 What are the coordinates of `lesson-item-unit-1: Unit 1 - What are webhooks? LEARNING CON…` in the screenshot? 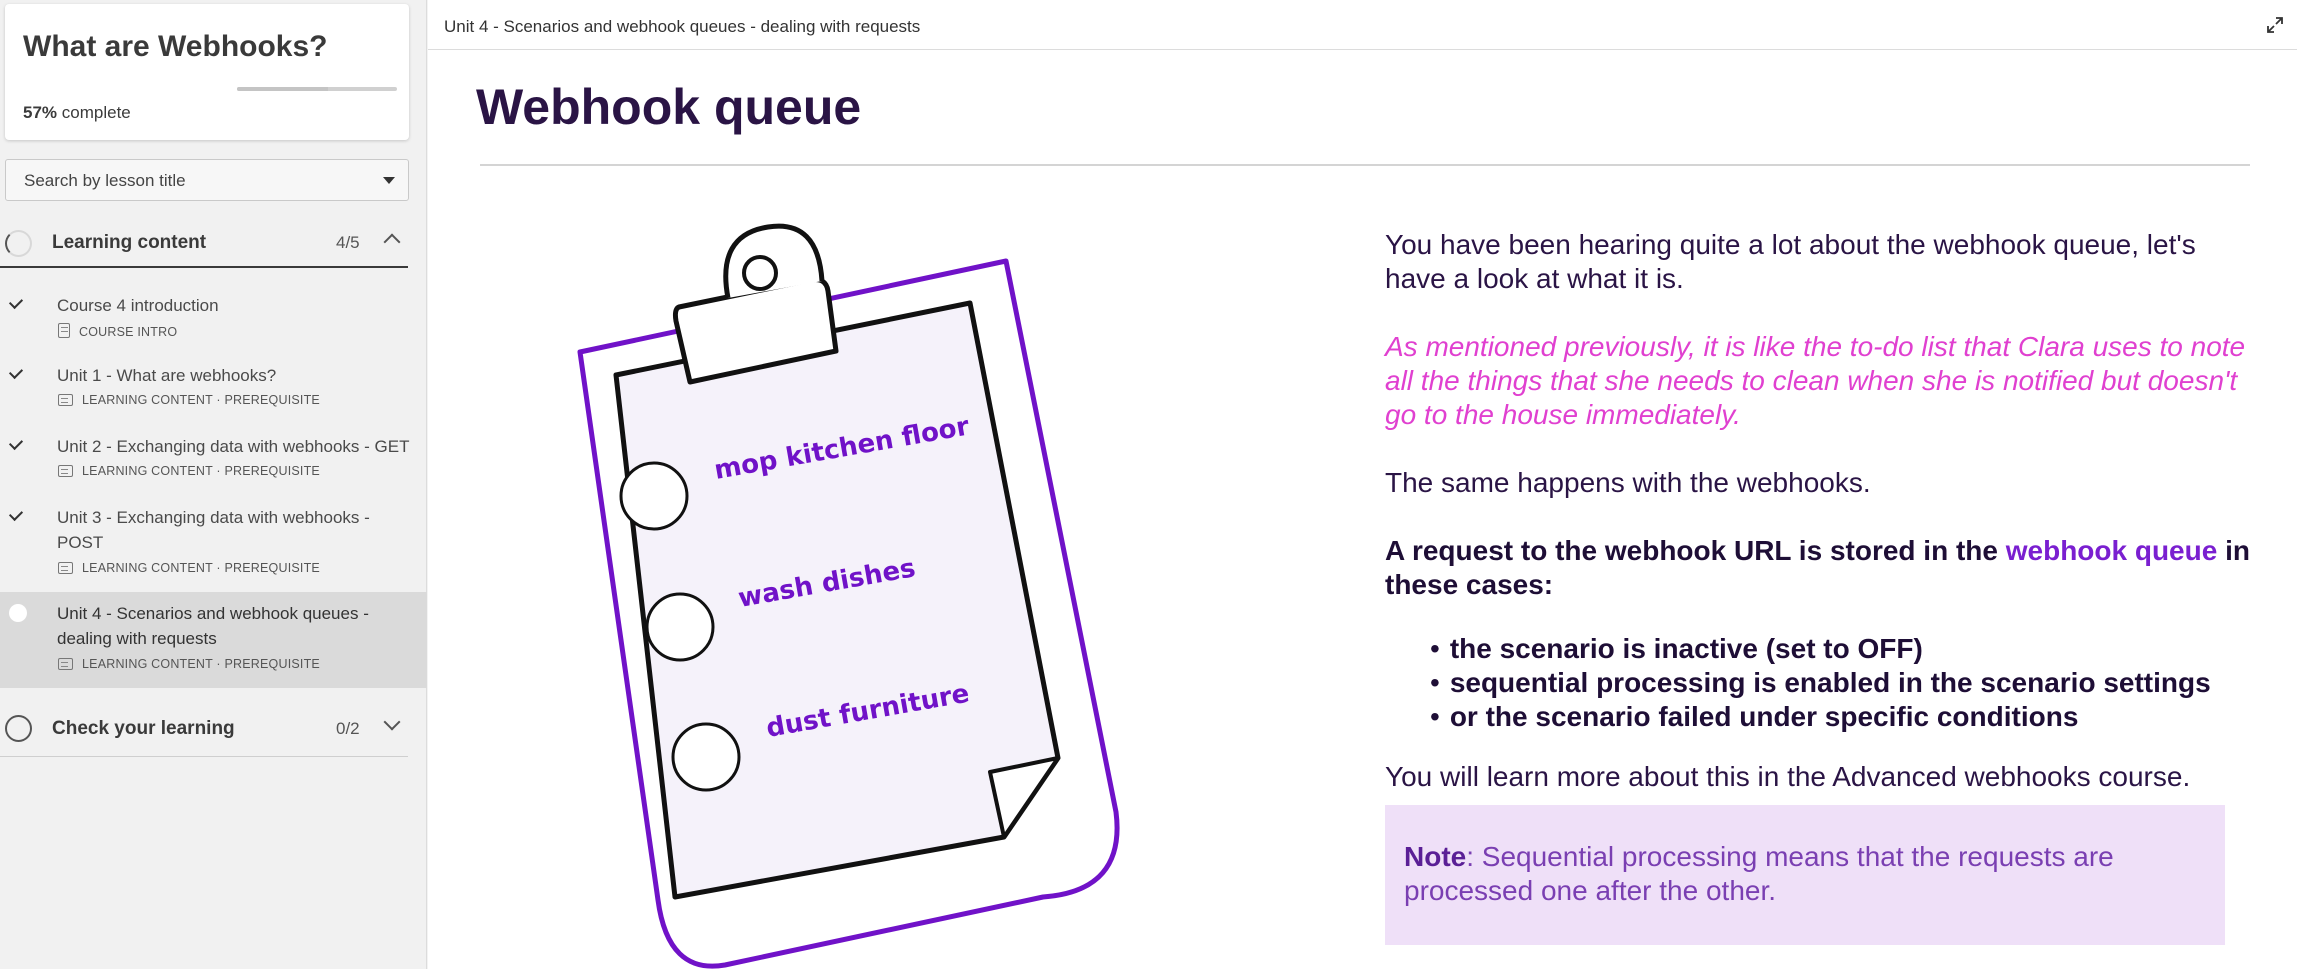 It's located at (213, 389).